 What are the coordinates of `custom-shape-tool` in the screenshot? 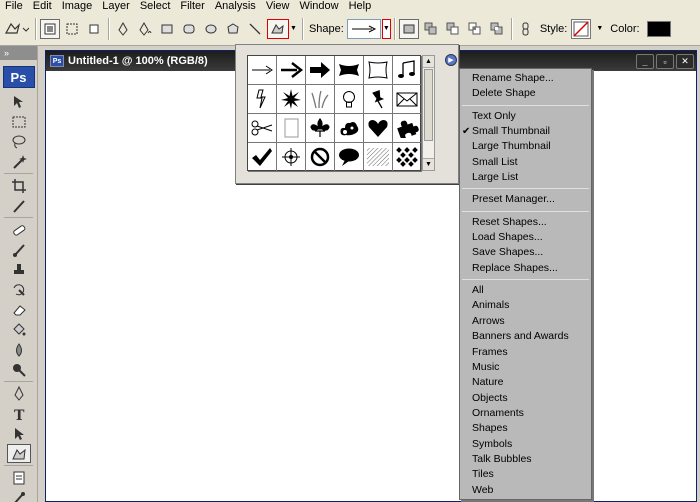 It's located at (18, 453).